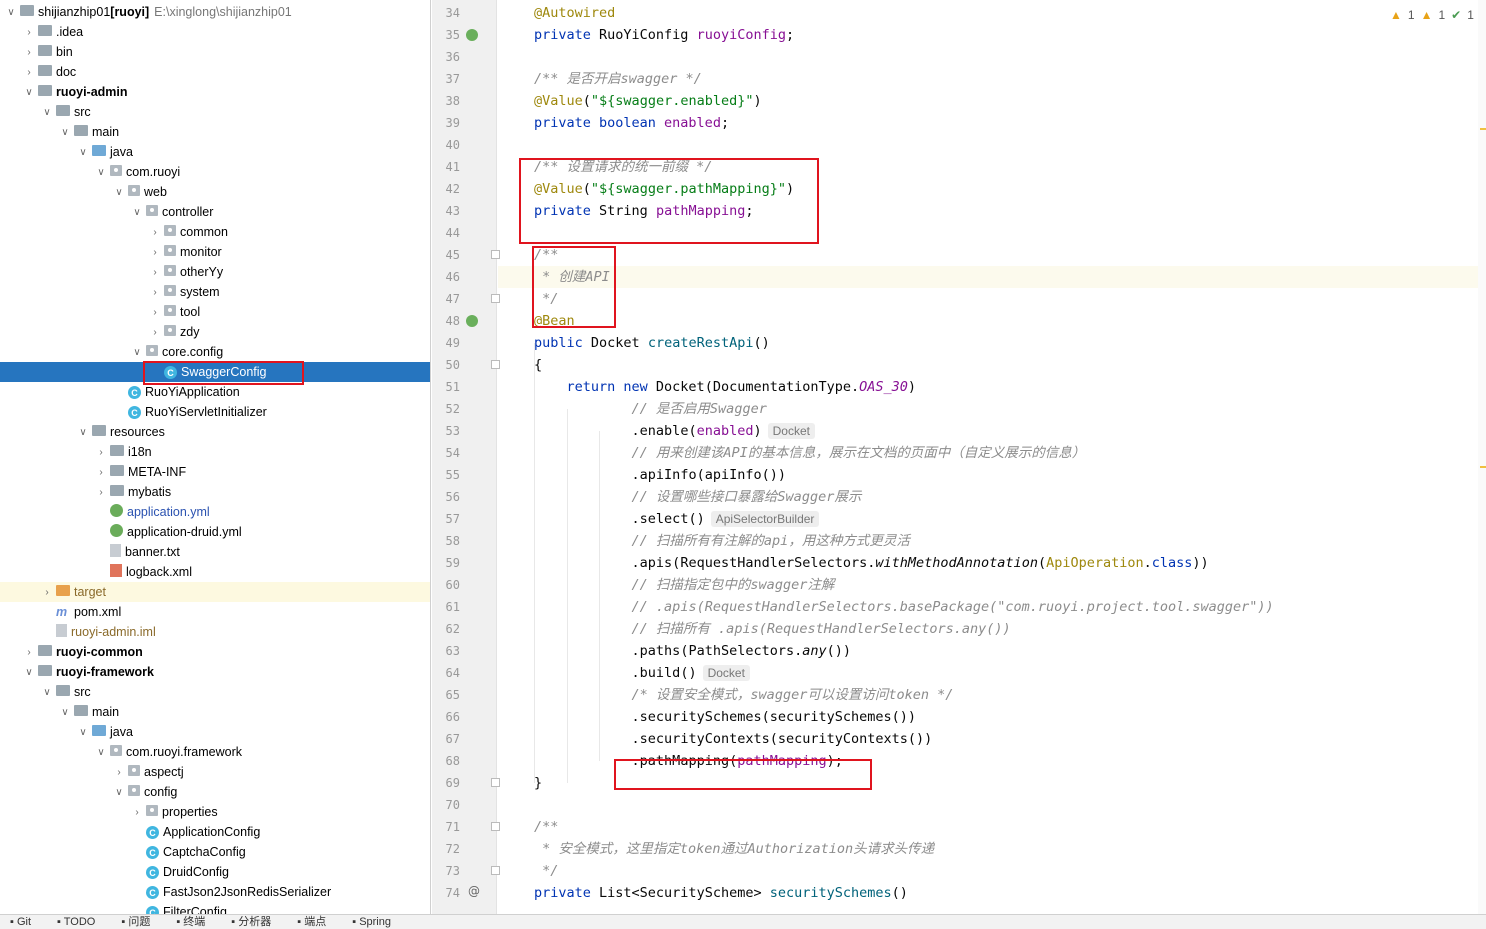 The height and width of the screenshot is (929, 1486). Describe the element at coordinates (992, 277) in the screenshot. I see `code-line: * 创建API` at that location.